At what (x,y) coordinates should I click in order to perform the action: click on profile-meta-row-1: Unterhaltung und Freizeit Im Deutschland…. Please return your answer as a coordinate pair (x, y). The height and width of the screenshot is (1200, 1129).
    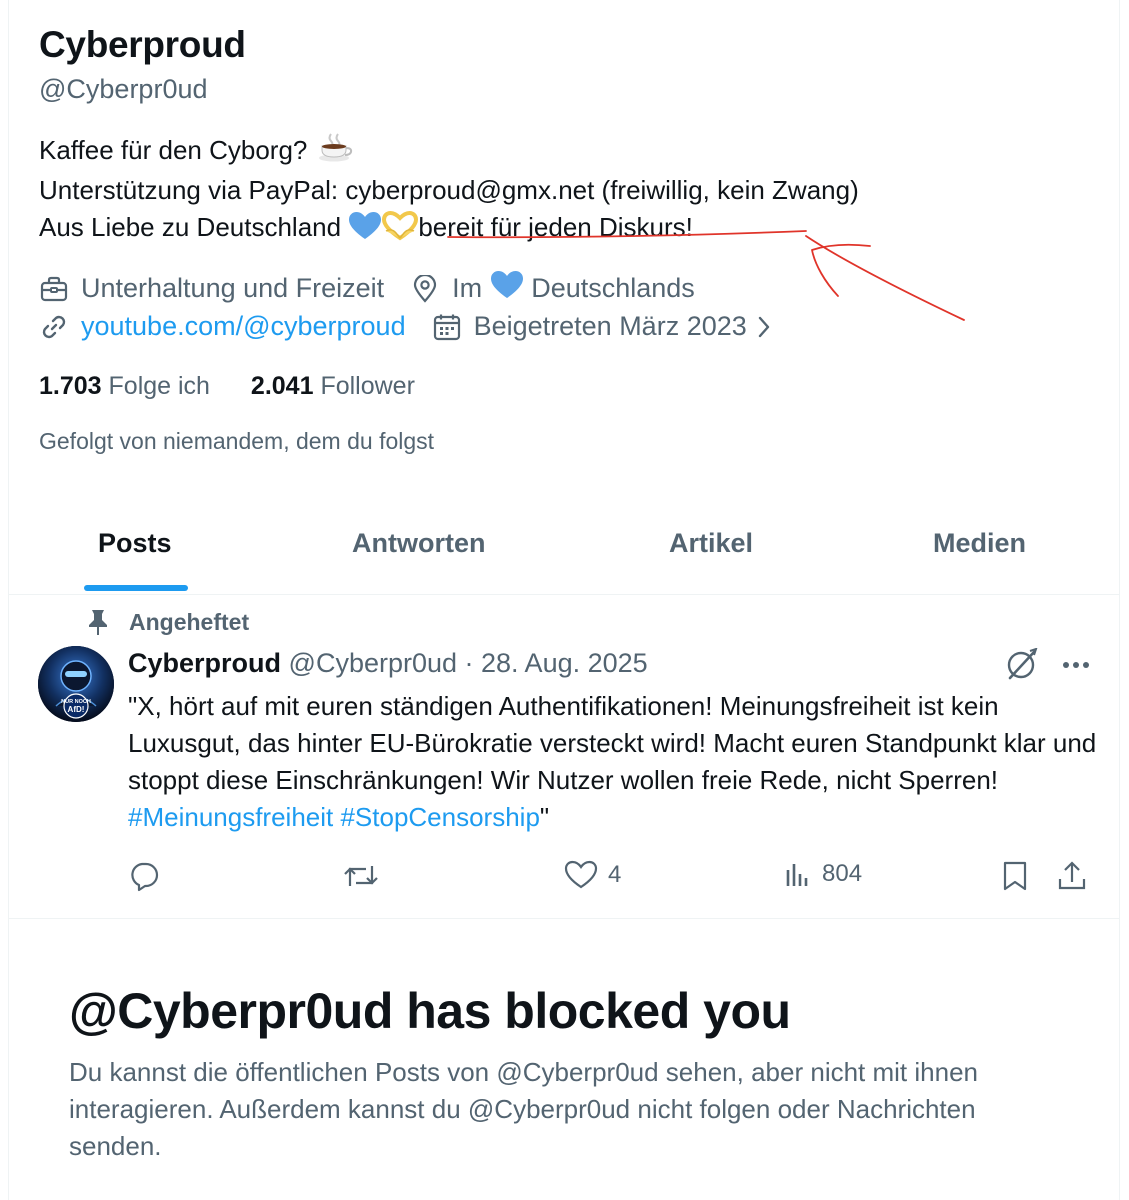
    Looking at the image, I should click on (380, 288).